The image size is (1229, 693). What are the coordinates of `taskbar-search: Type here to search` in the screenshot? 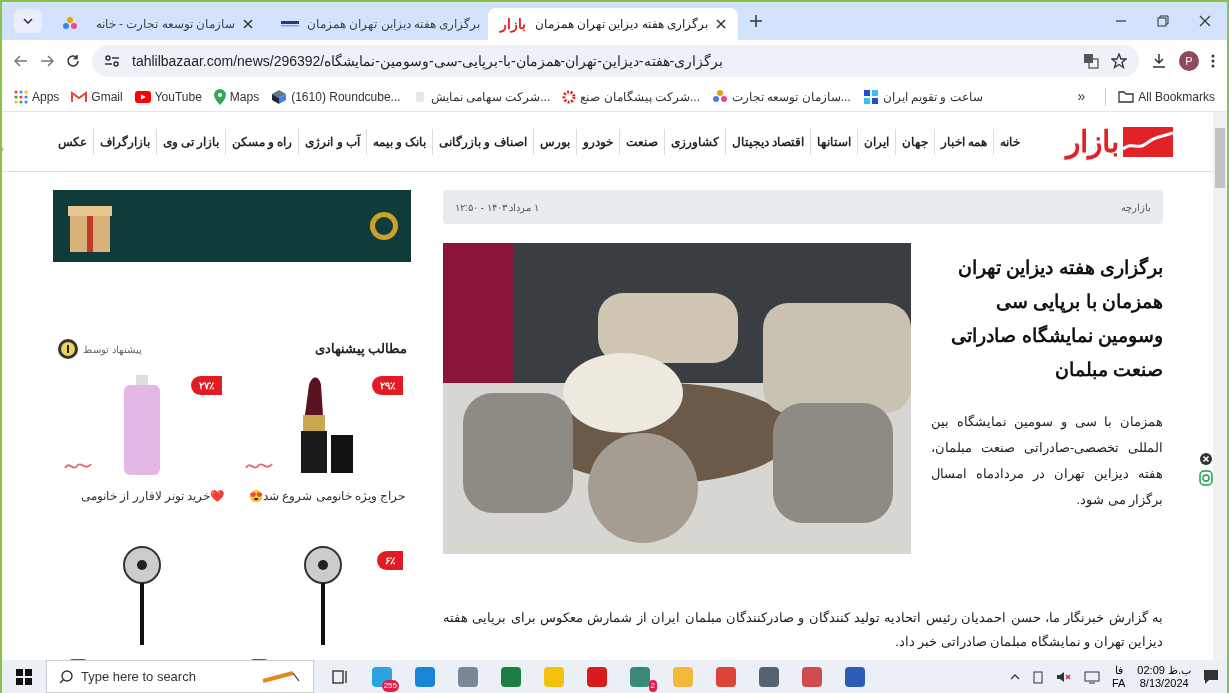 It's located at (180, 676).